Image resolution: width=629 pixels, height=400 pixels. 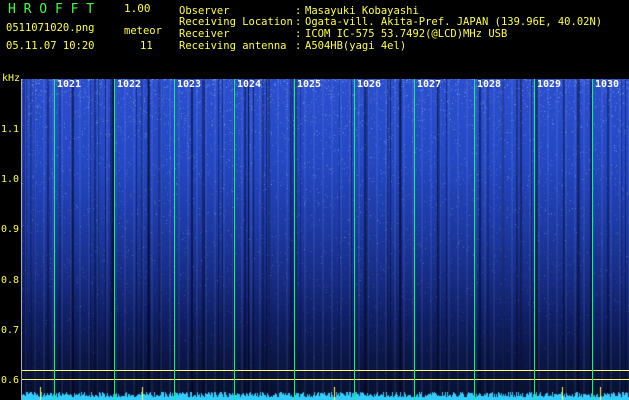 I want to click on x-tick-1027: 1027, so click(x=429, y=84).